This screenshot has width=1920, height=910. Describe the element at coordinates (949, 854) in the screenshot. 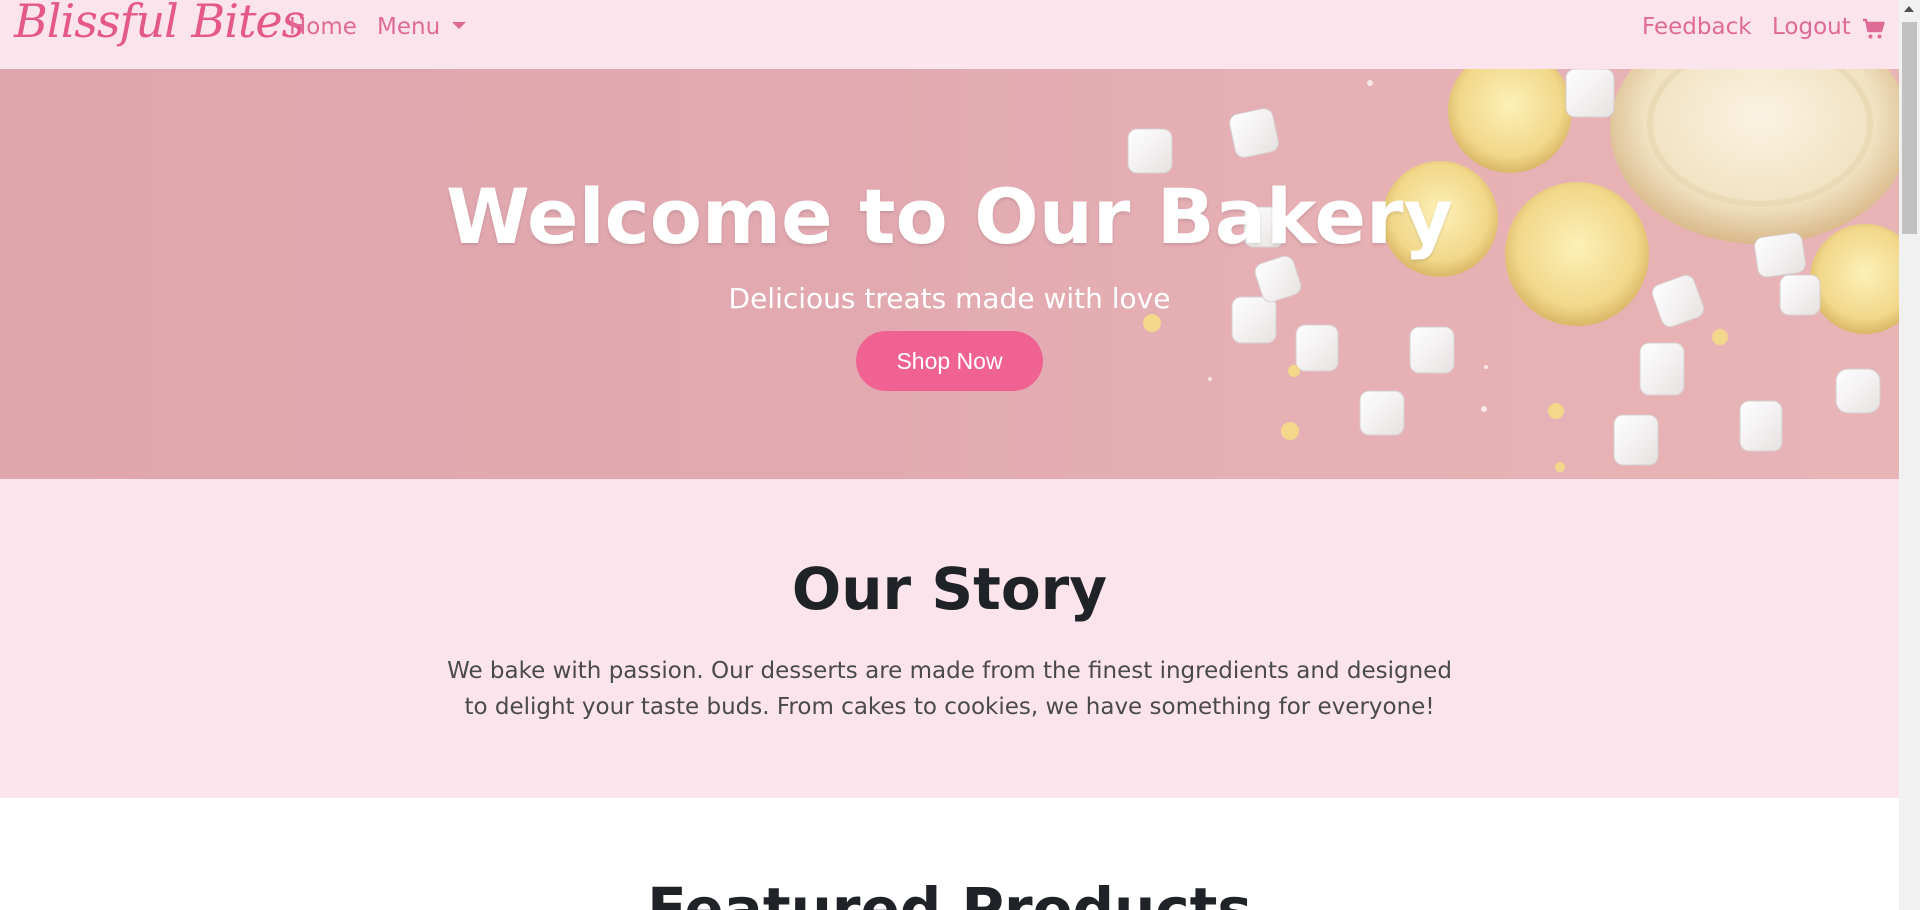

I see `featured-products-section: Featured Products` at that location.